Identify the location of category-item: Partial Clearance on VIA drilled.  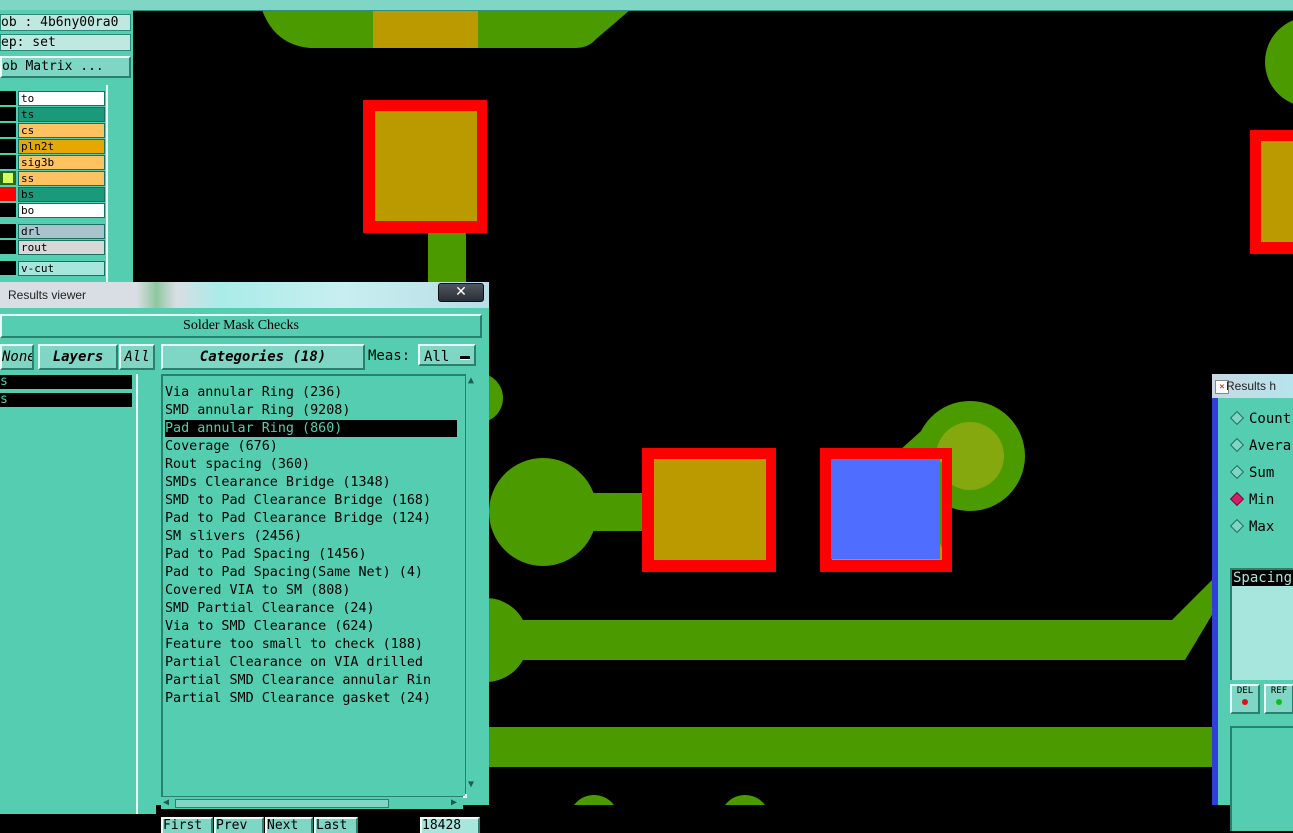
(294, 662).